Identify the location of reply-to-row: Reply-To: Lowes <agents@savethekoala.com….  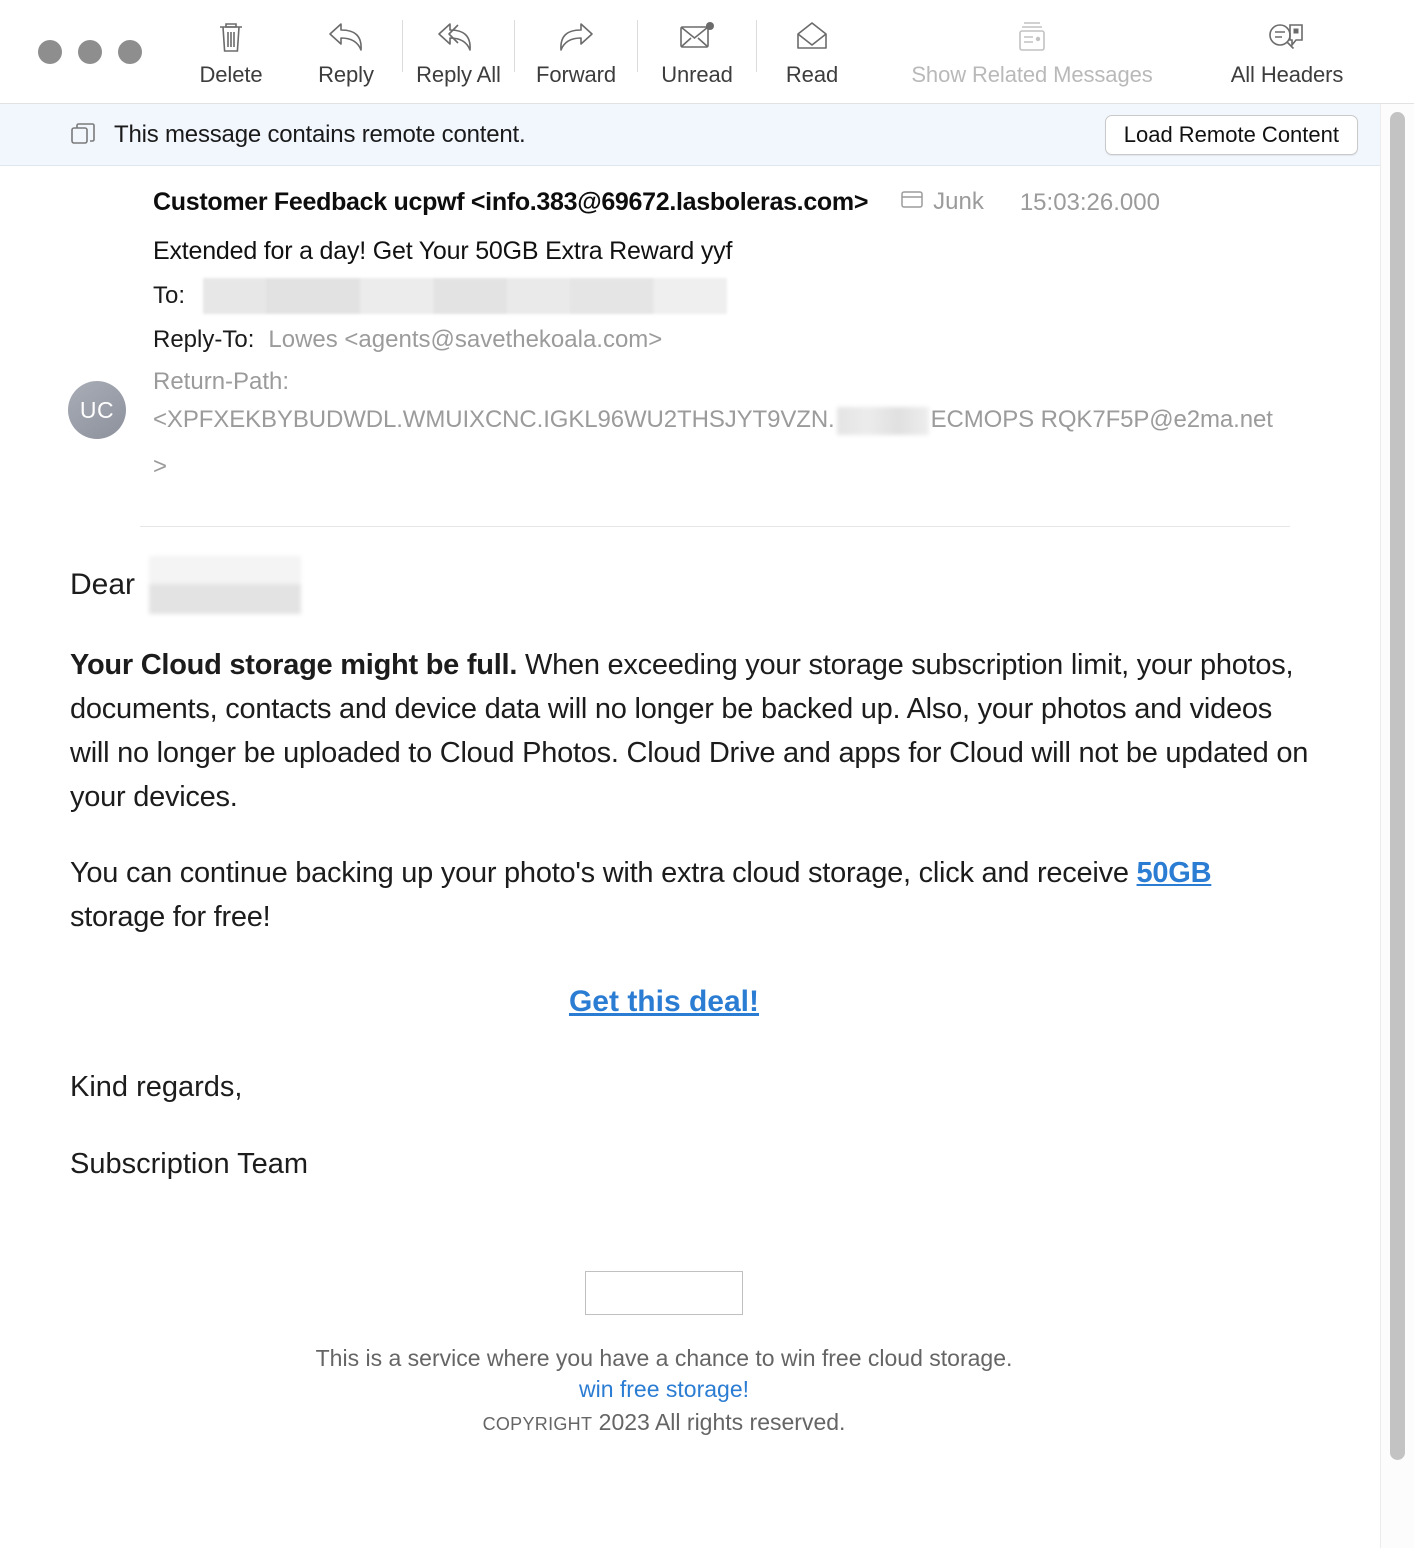
(766, 340).